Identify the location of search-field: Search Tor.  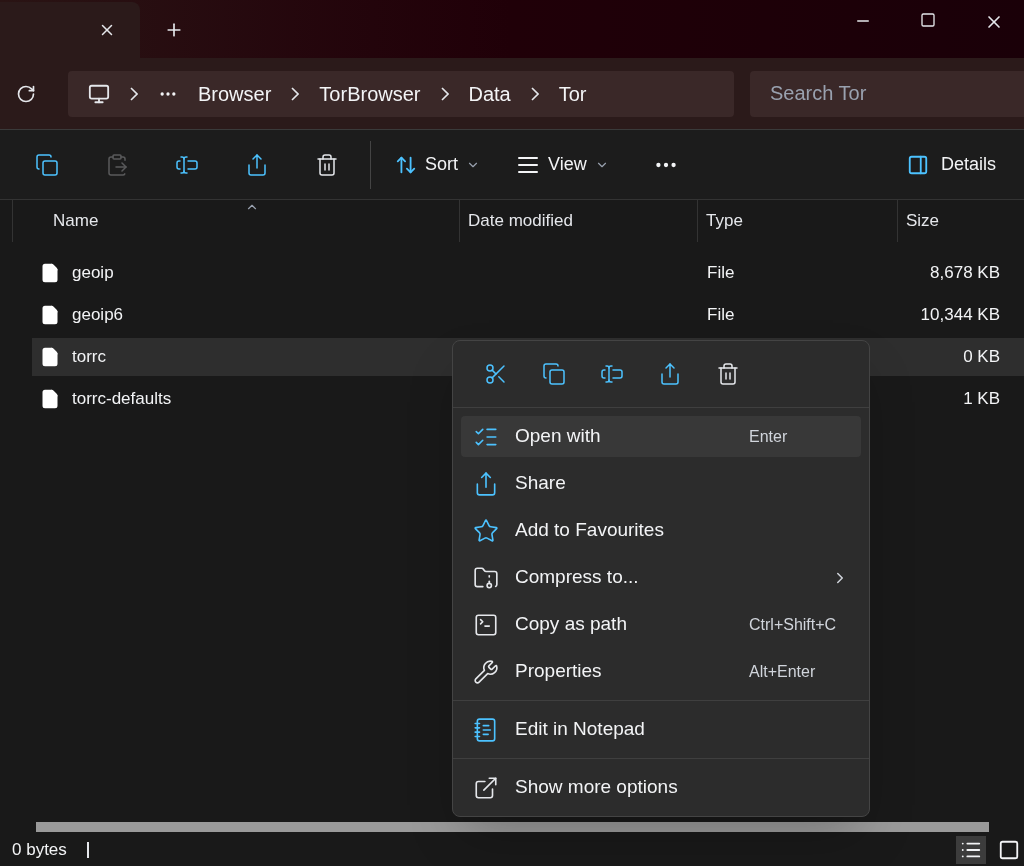
(887, 93).